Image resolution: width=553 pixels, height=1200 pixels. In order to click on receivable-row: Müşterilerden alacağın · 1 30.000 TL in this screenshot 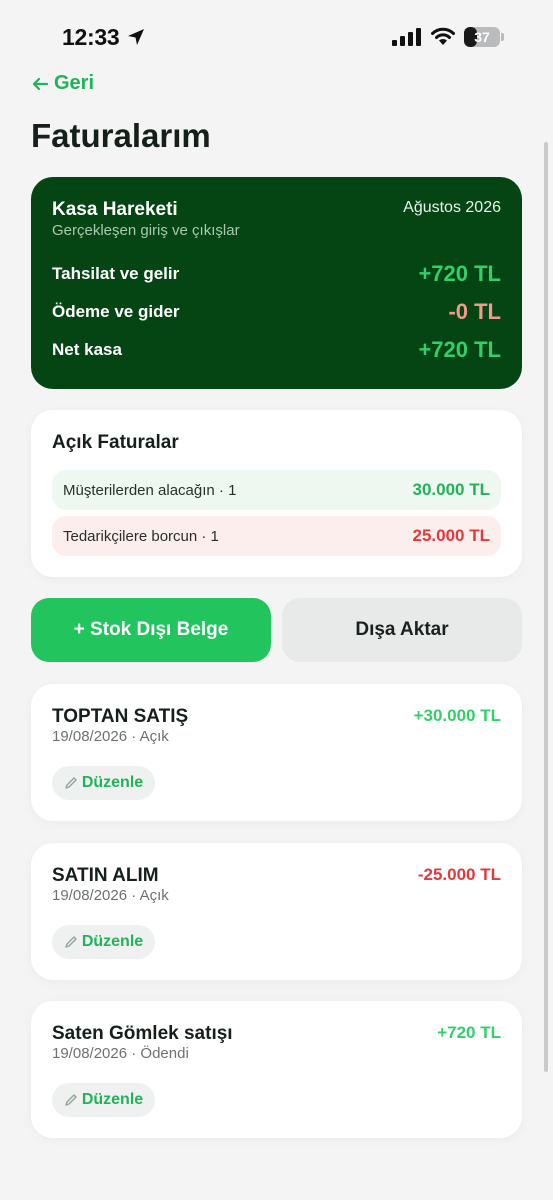, I will do `click(276, 490)`.